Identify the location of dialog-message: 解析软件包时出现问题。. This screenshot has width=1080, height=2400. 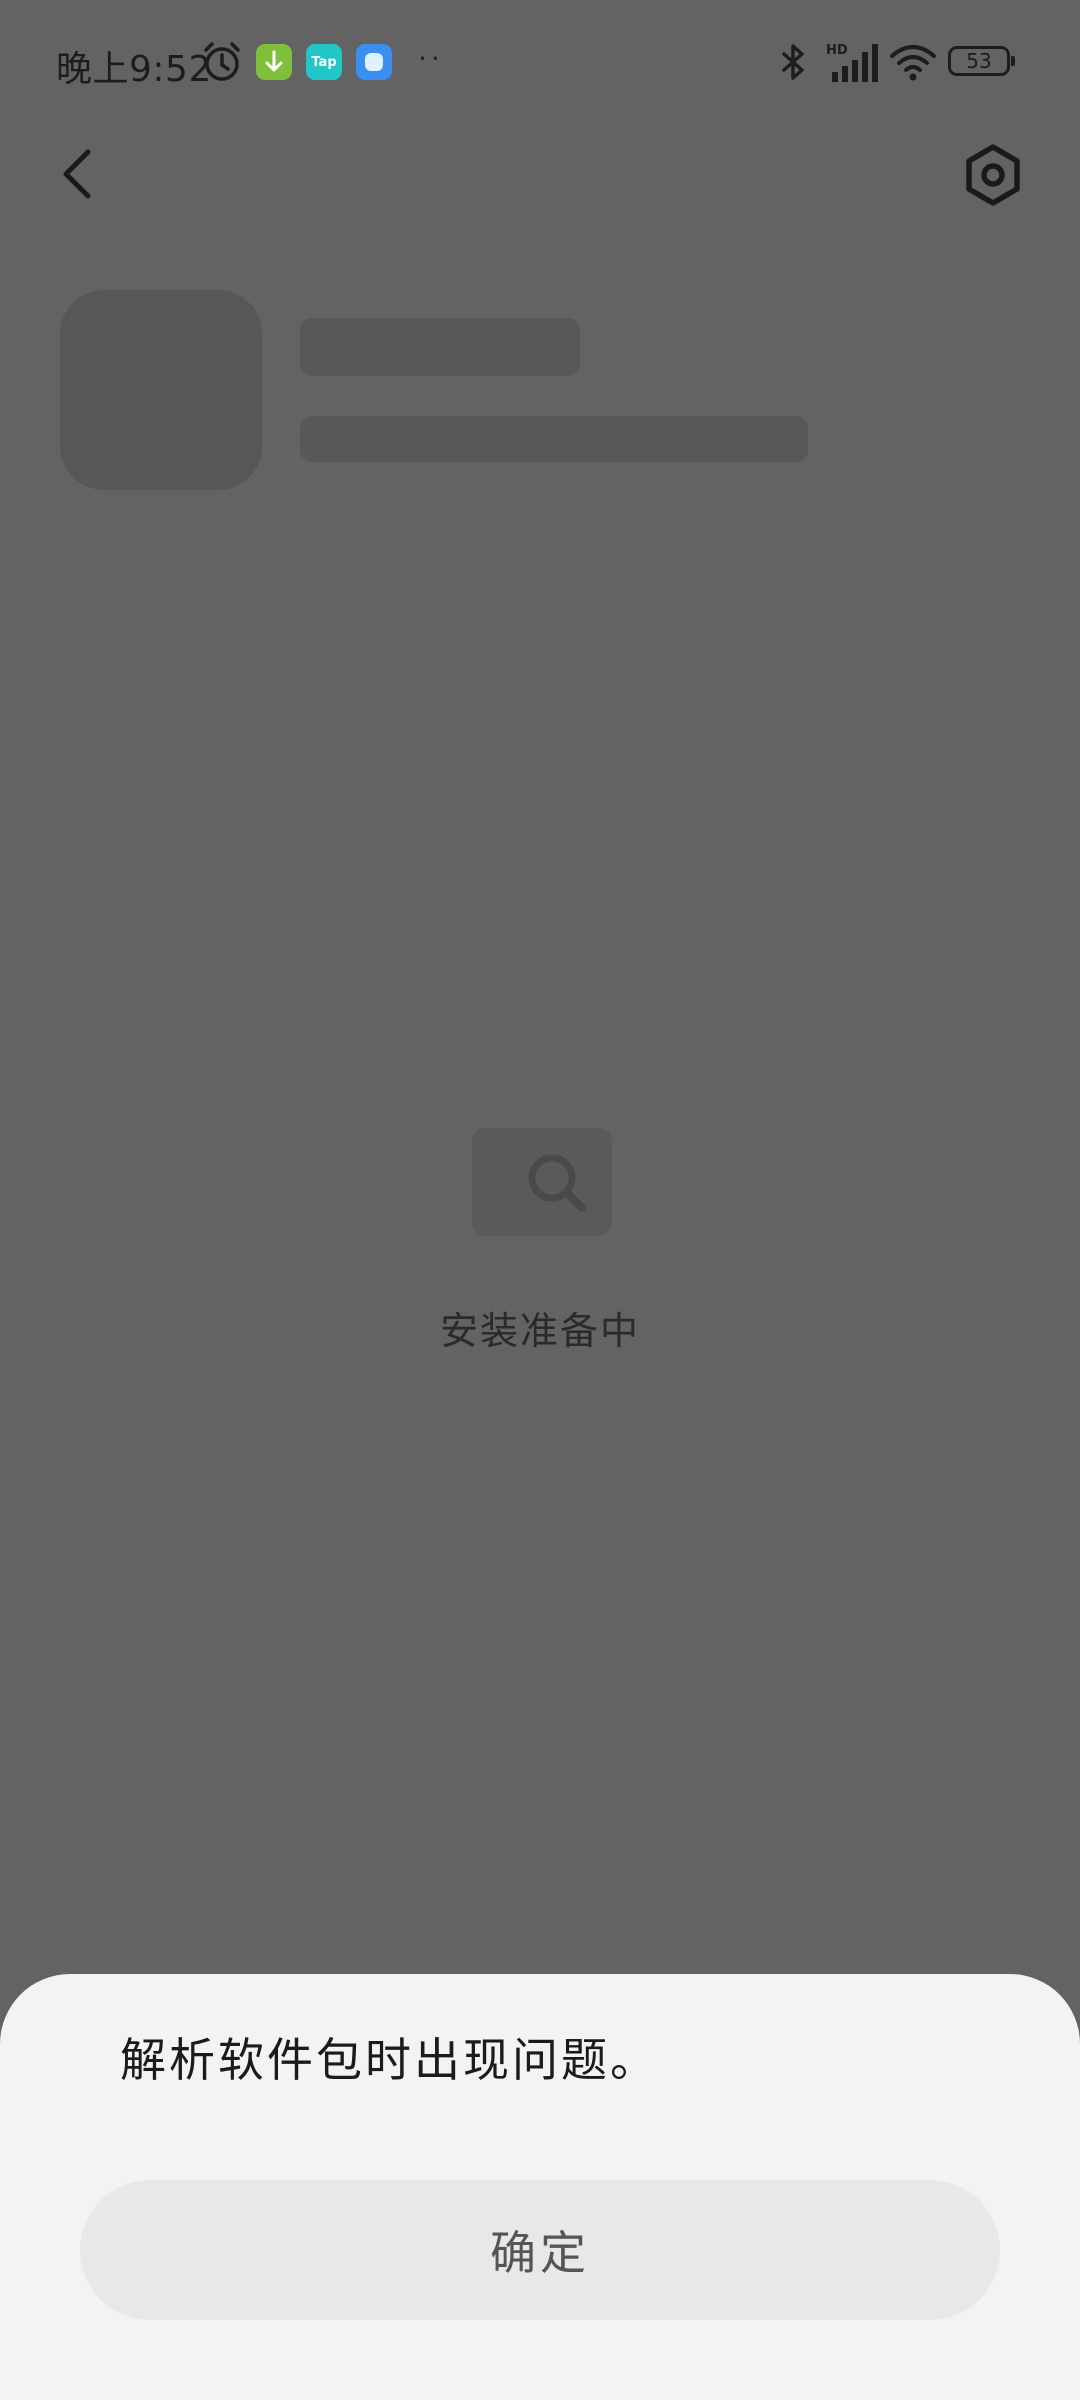
(389, 2060).